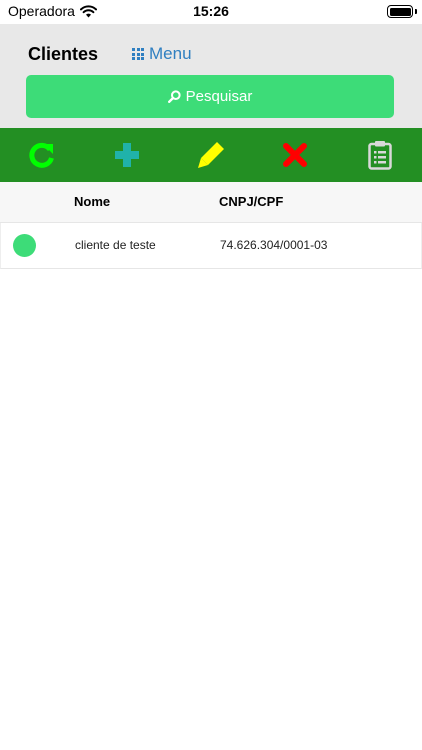 The height and width of the screenshot is (750, 422). Describe the element at coordinates (211, 246) in the screenshot. I see `table-row: cliente de teste 74.626.304/0001-03` at that location.